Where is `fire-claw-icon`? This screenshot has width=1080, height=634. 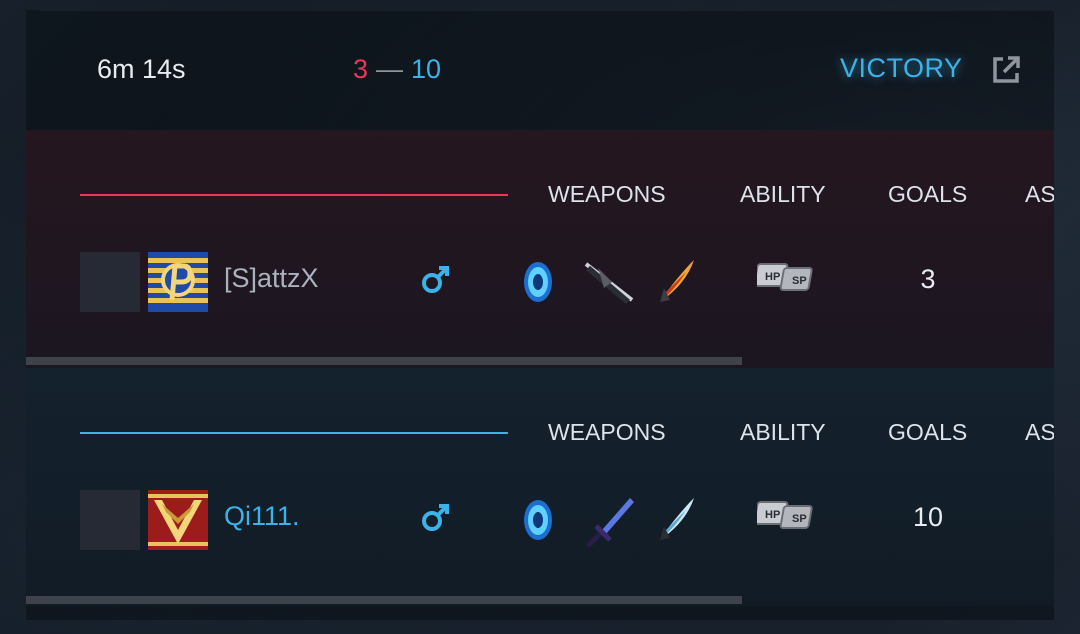 fire-claw-icon is located at coordinates (676, 282).